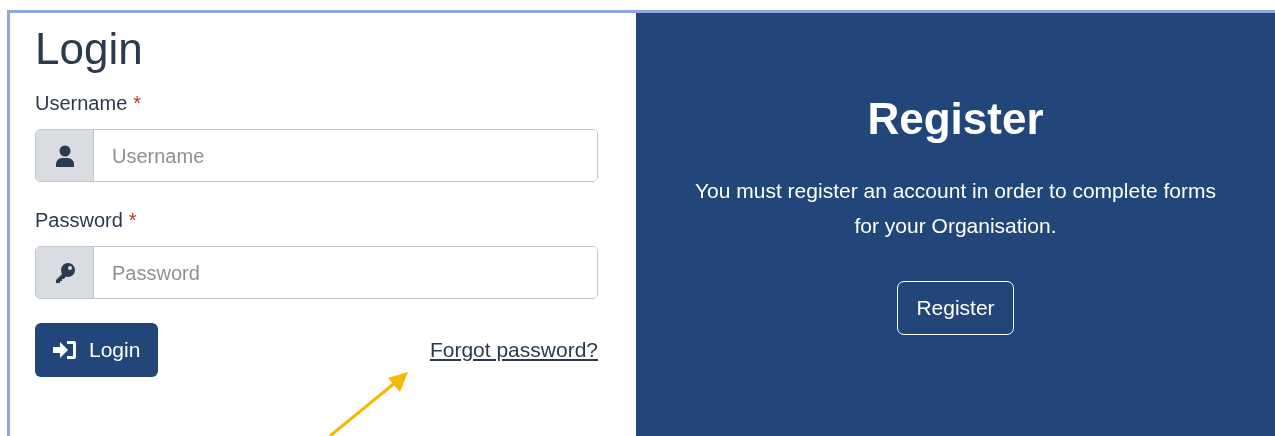 This screenshot has width=1275, height=436. What do you see at coordinates (97, 350) in the screenshot?
I see `login-button: Login` at bounding box center [97, 350].